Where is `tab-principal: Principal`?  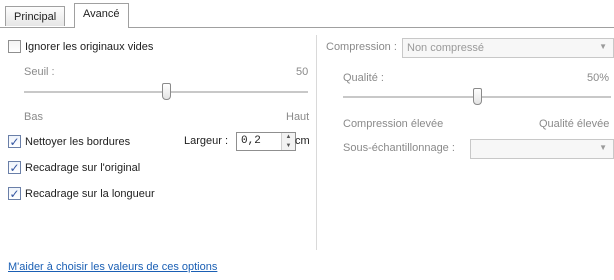 tab-principal: Principal is located at coordinates (35, 16).